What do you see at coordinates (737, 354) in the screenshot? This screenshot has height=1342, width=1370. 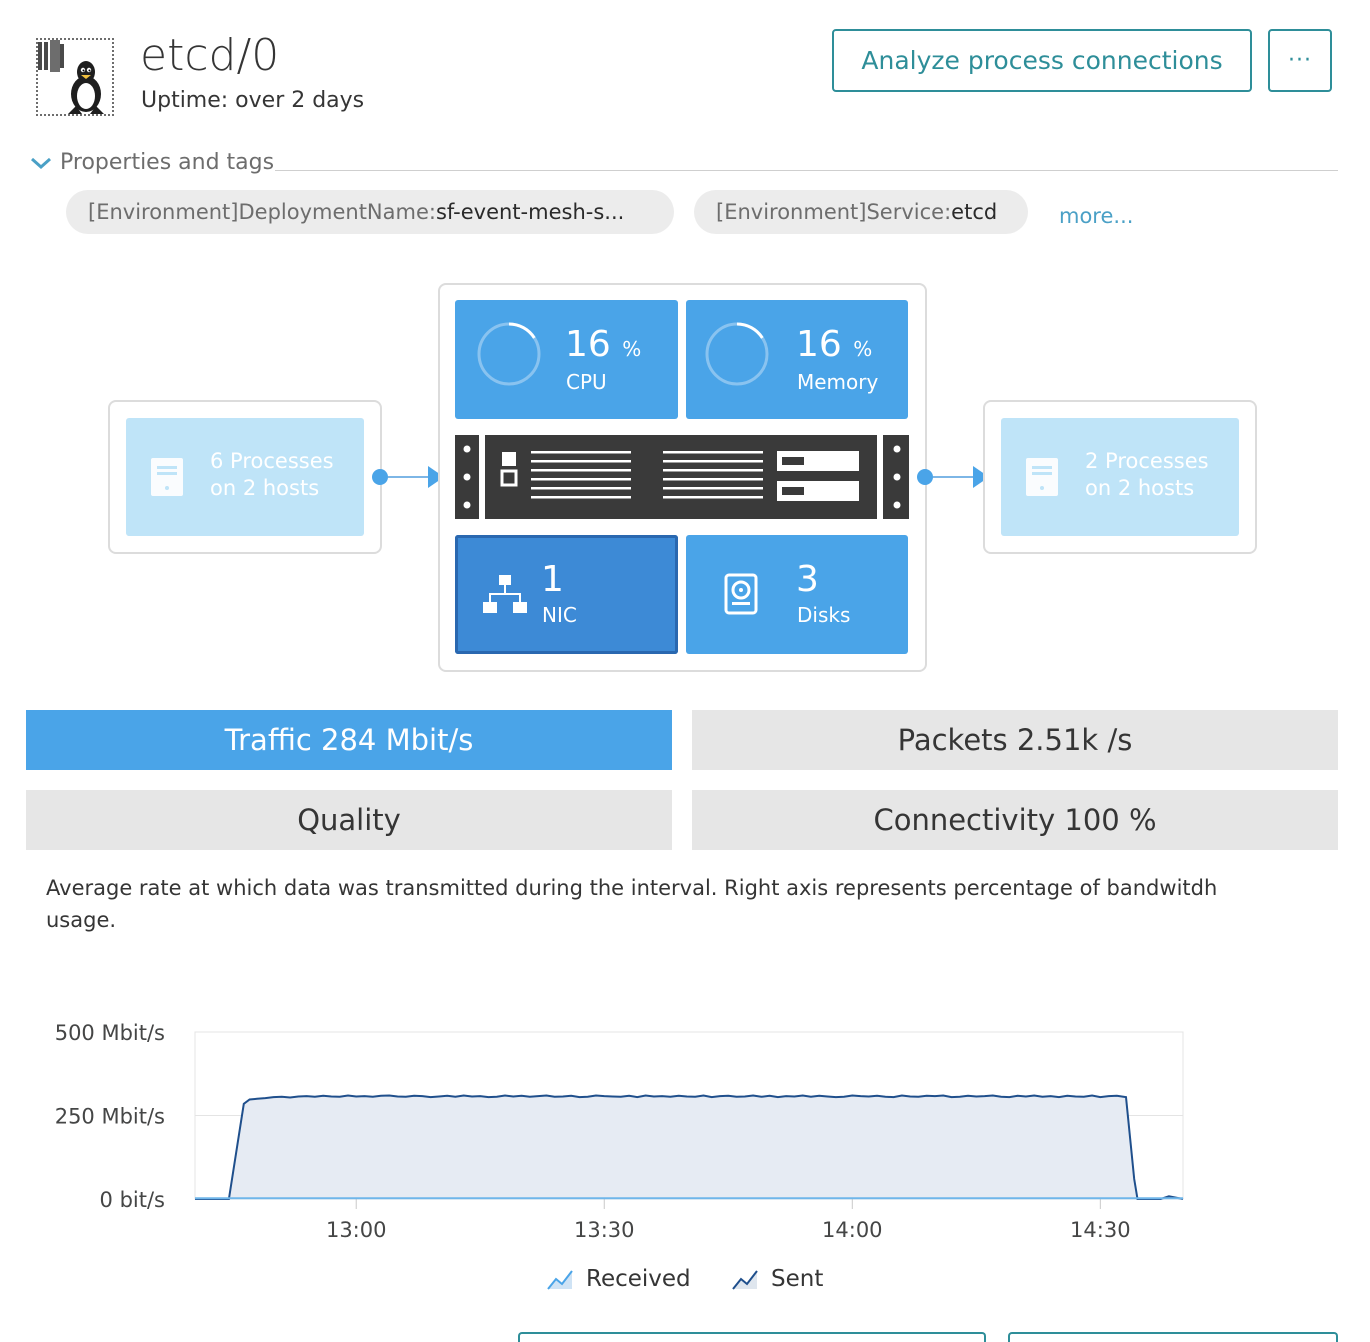 I see `memory-gauge-icon` at bounding box center [737, 354].